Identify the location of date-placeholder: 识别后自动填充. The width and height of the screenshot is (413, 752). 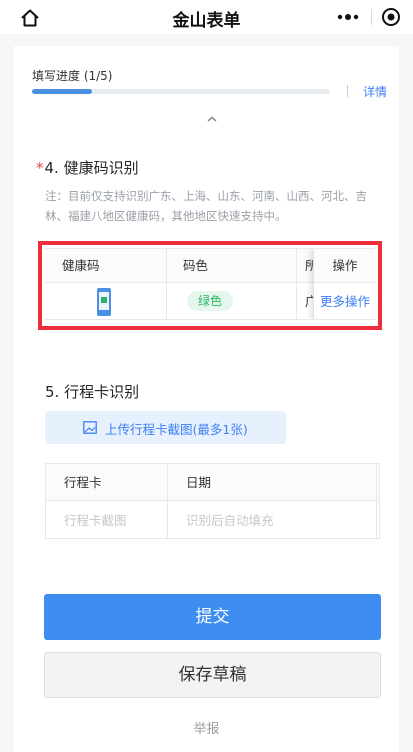
(230, 520).